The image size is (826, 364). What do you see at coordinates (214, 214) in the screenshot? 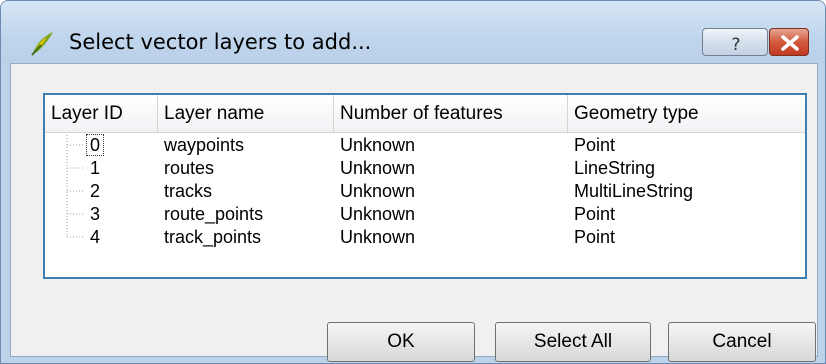
I see `layer-name-cell: route_points` at bounding box center [214, 214].